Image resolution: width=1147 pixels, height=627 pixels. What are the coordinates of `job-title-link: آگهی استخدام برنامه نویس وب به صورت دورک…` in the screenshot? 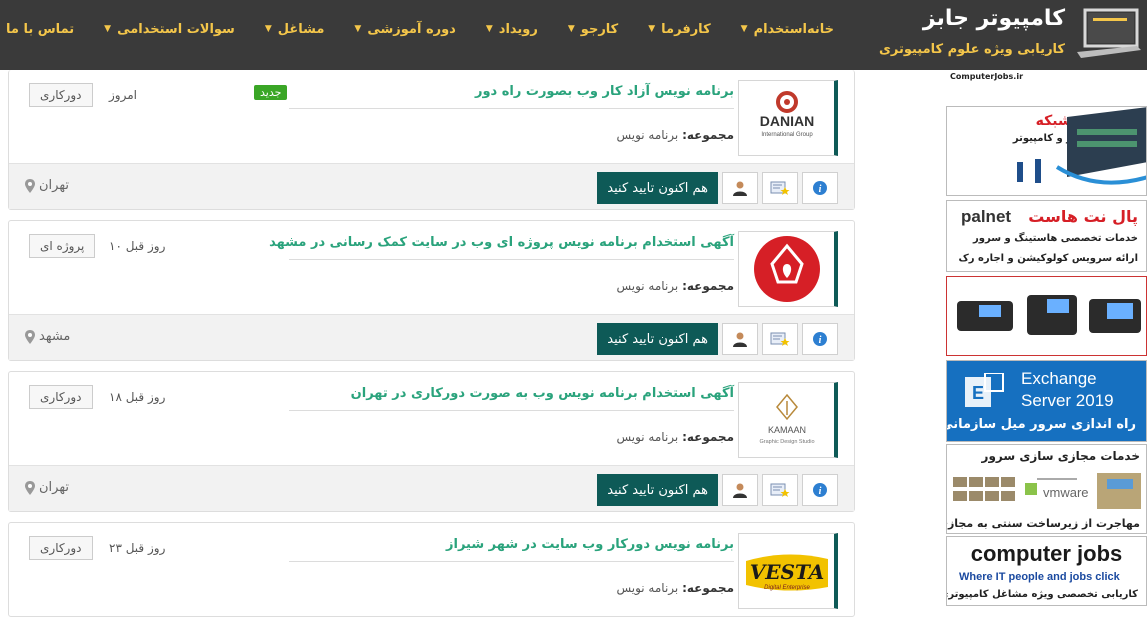 It's located at (542, 393).